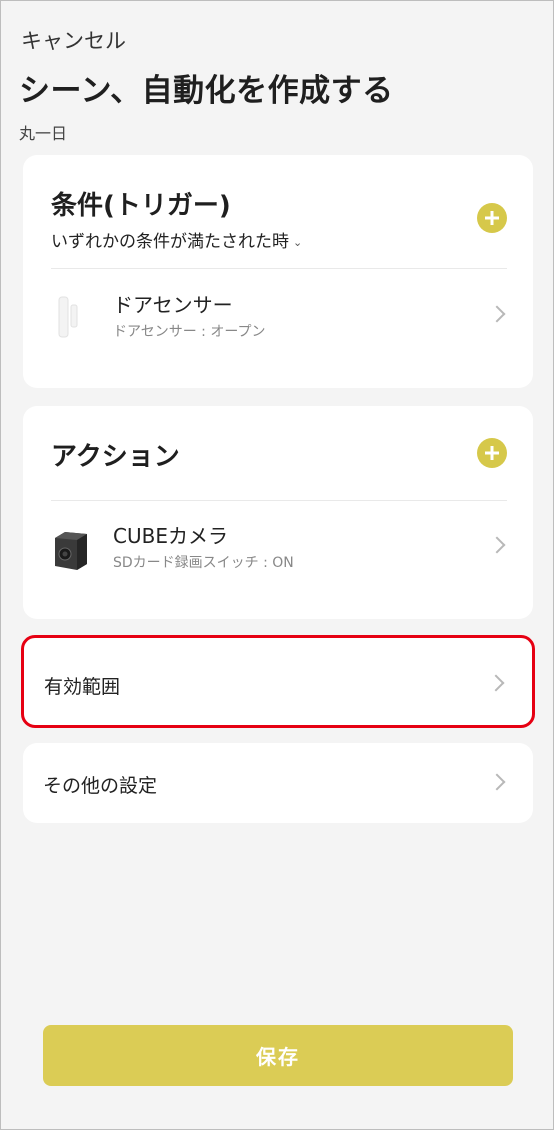  I want to click on condition-mode-dropdown: いずれかの条件が満たされた時 ⌄, so click(176, 239).